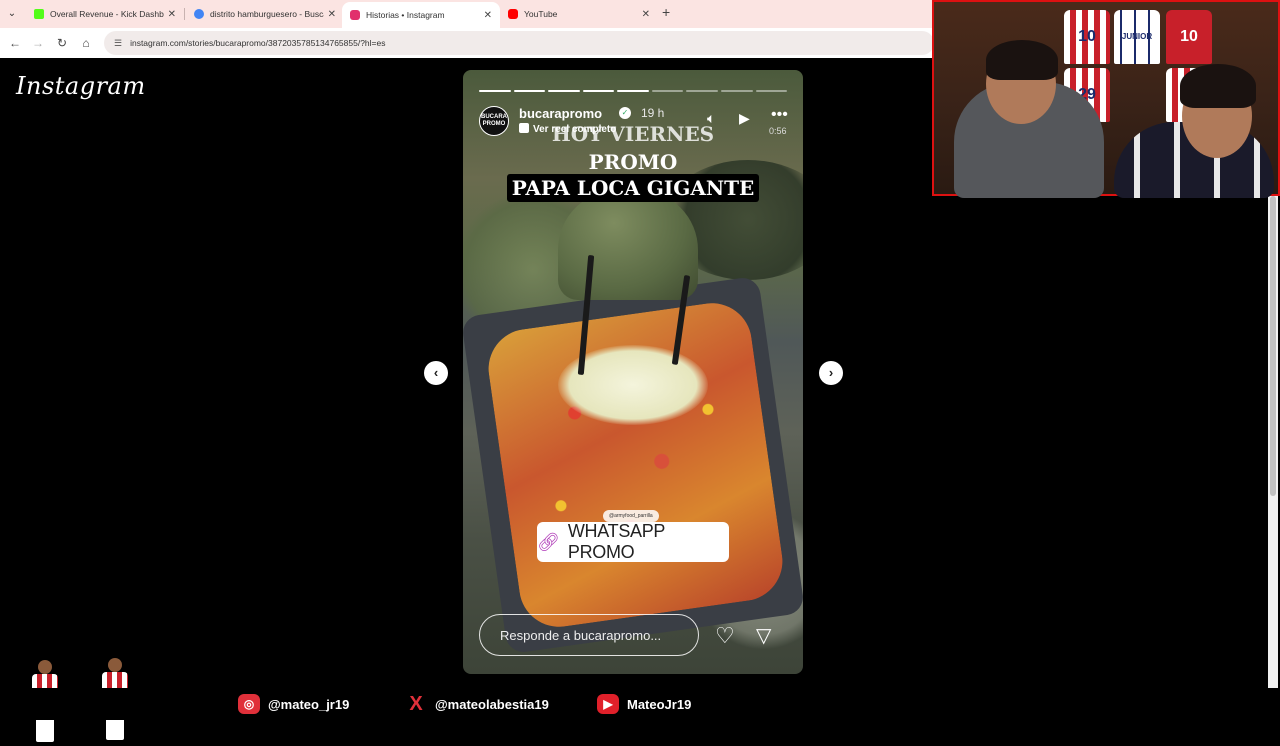  Describe the element at coordinates (249, 704) in the screenshot. I see `instagram-icon: ◎` at that location.